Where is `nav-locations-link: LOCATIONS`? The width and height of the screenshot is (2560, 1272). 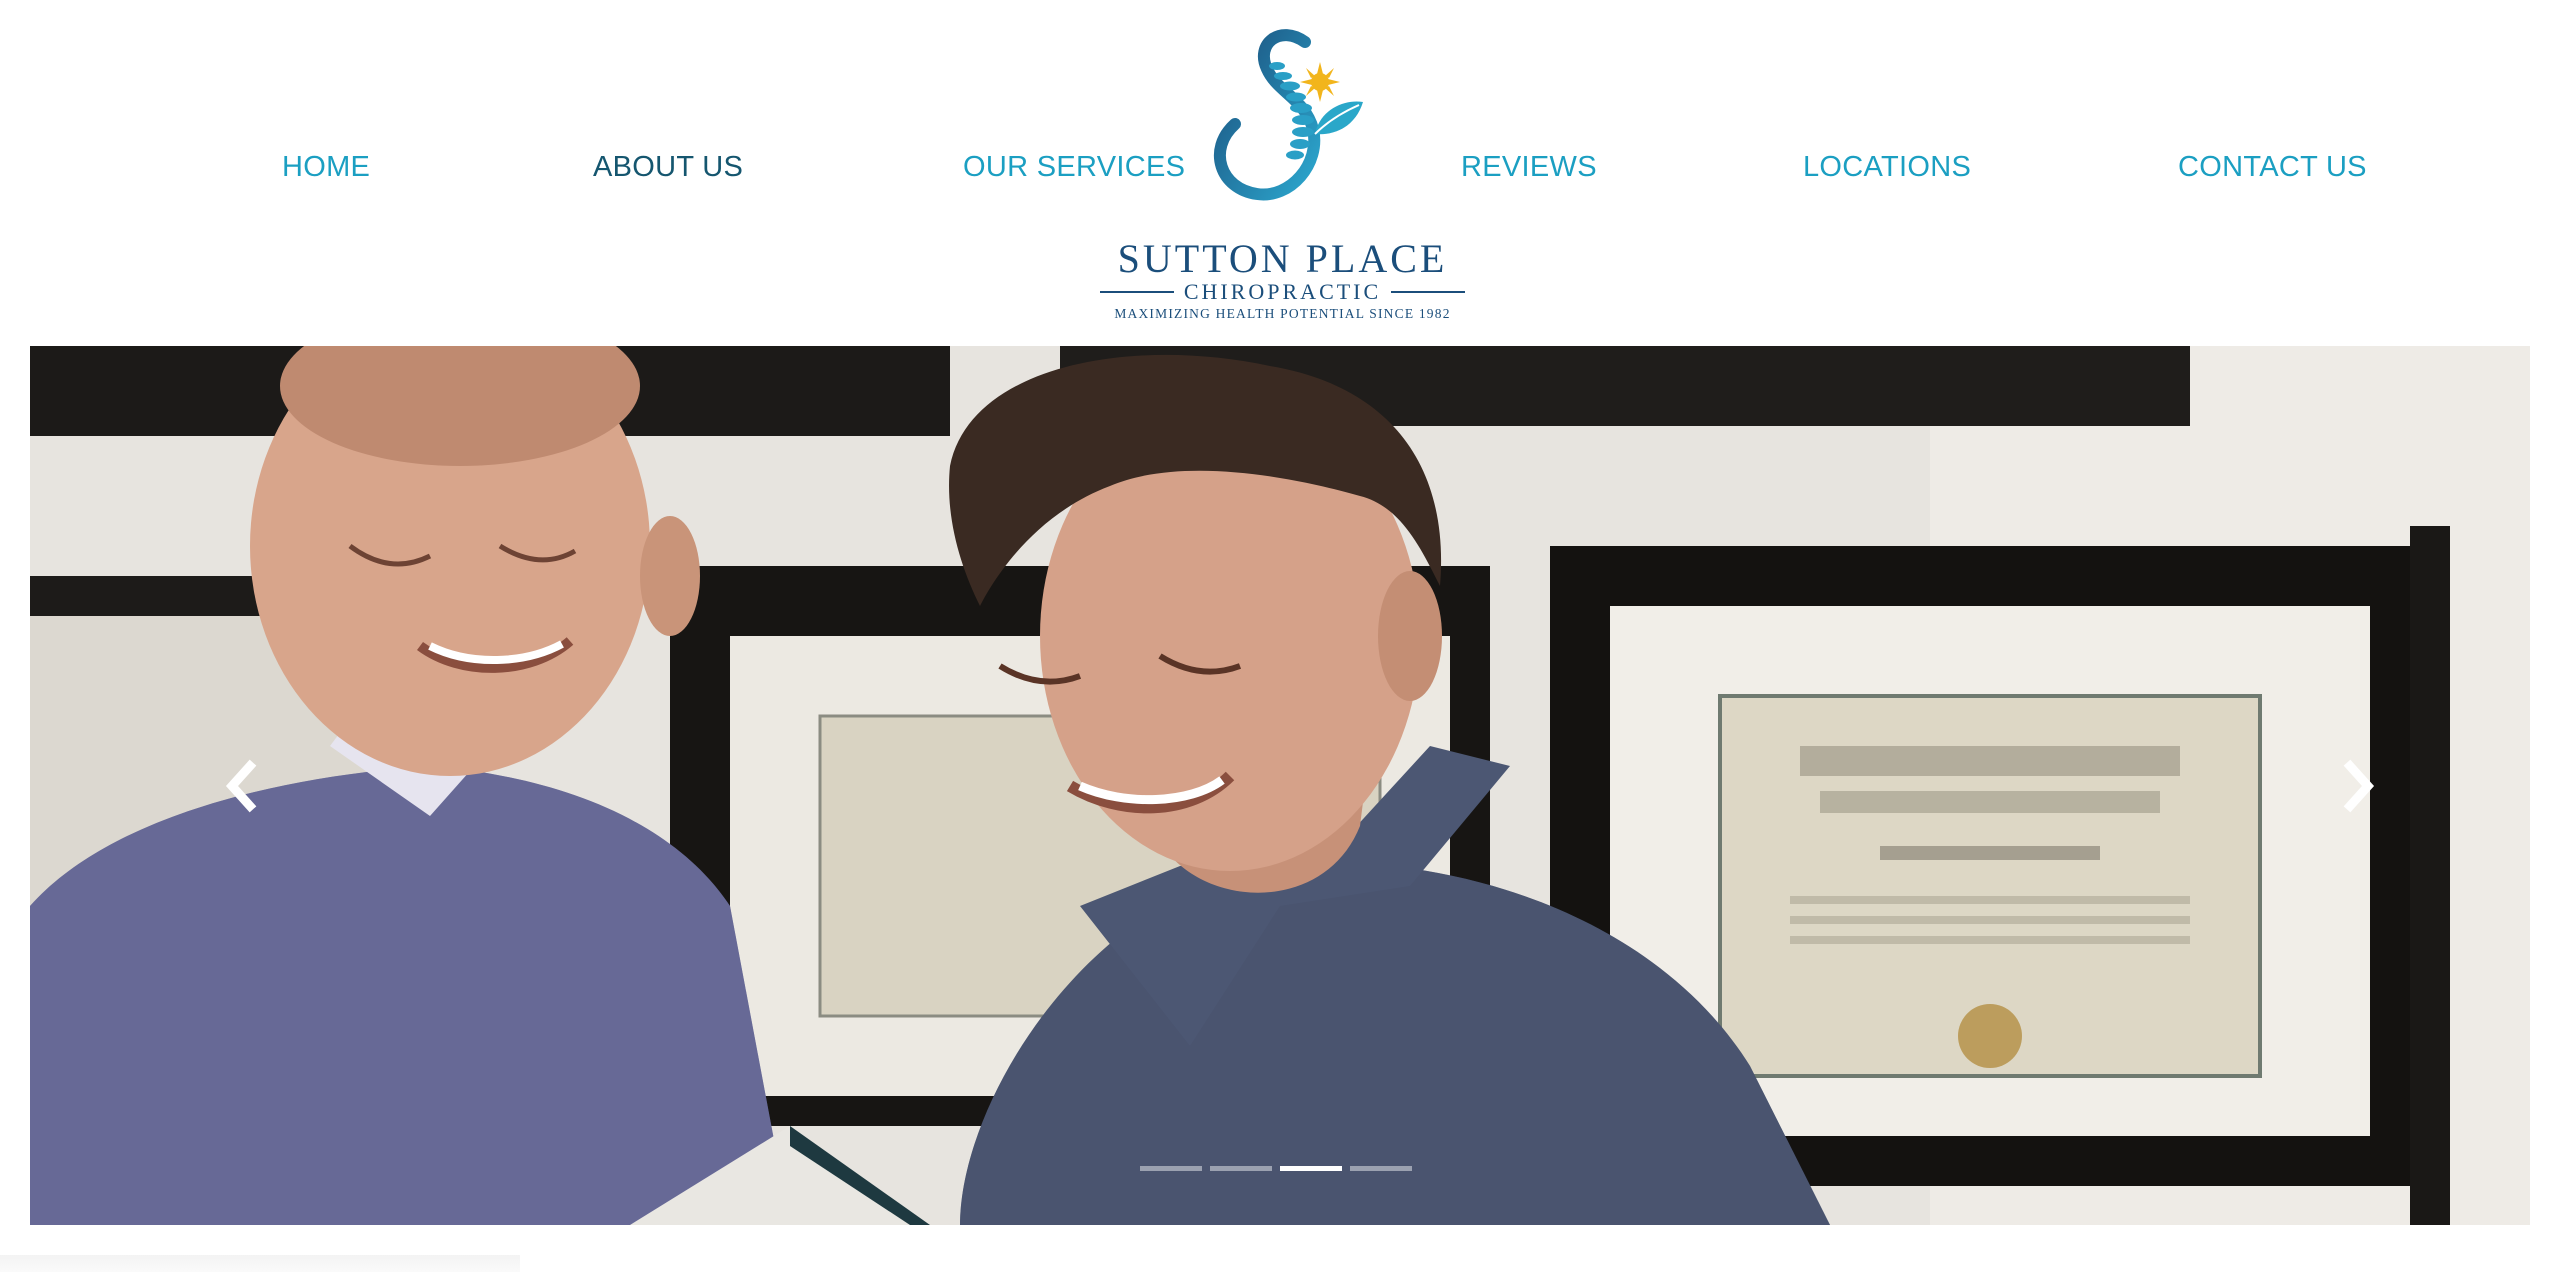
nav-locations-link: LOCATIONS is located at coordinates (1887, 167).